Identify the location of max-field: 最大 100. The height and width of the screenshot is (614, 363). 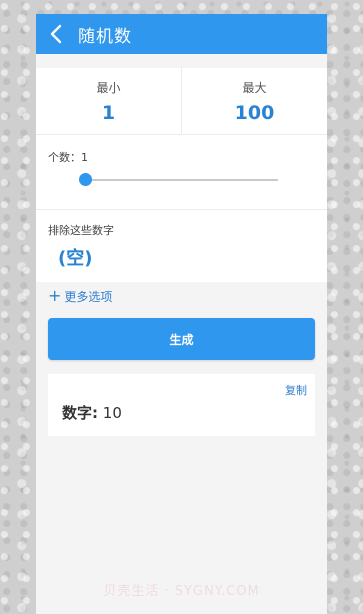
(254, 101).